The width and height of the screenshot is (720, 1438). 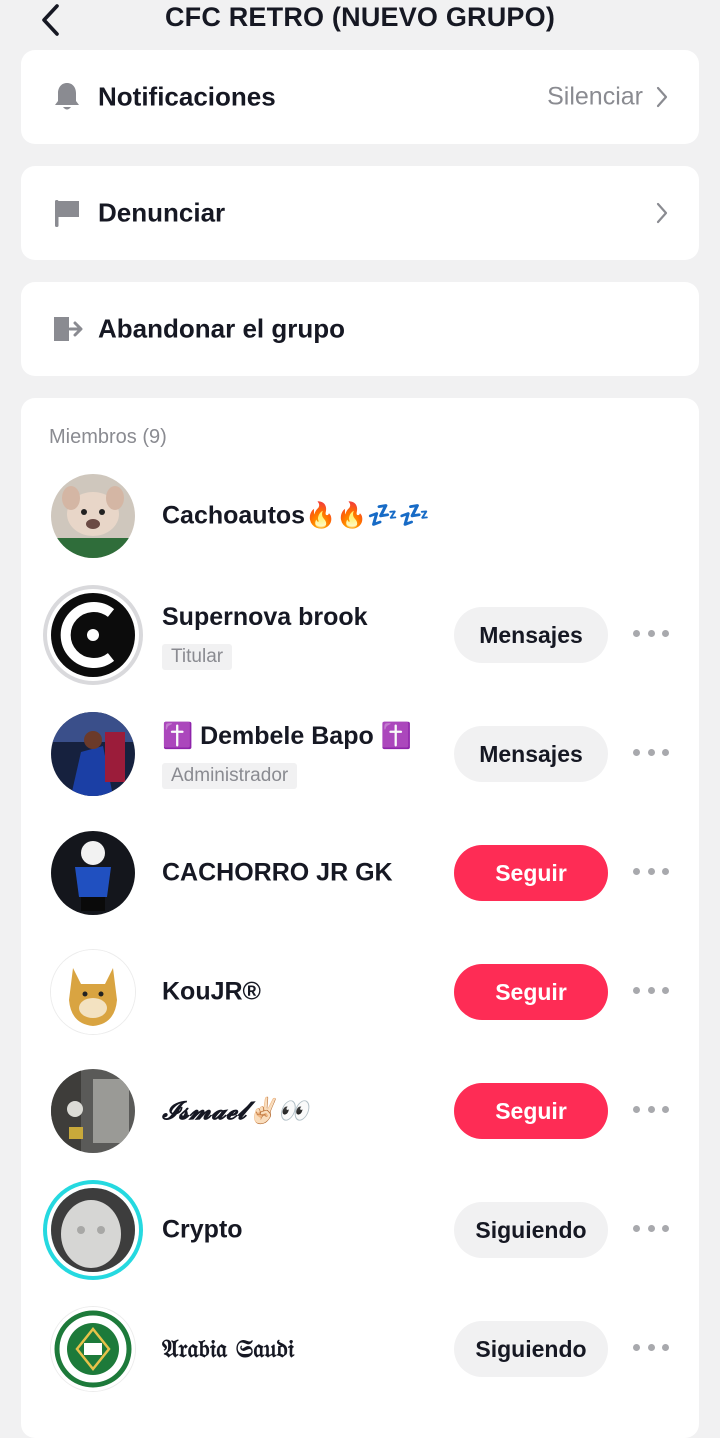 I want to click on role-badge: Administrador, so click(x=230, y=776).